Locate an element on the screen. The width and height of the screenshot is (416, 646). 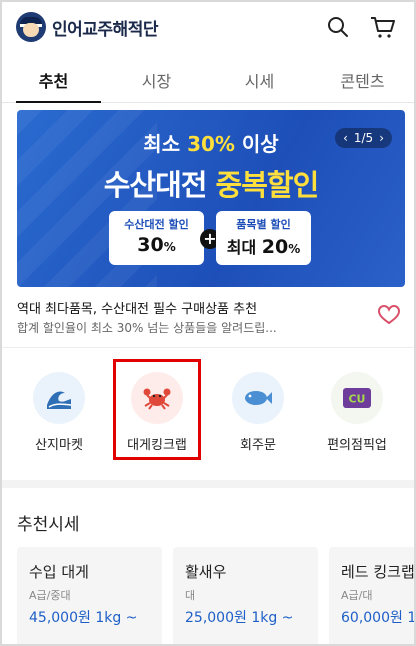
price-card: 수입 대게 A급/중대 45,000원 1kg ~ is located at coordinates (89, 595).